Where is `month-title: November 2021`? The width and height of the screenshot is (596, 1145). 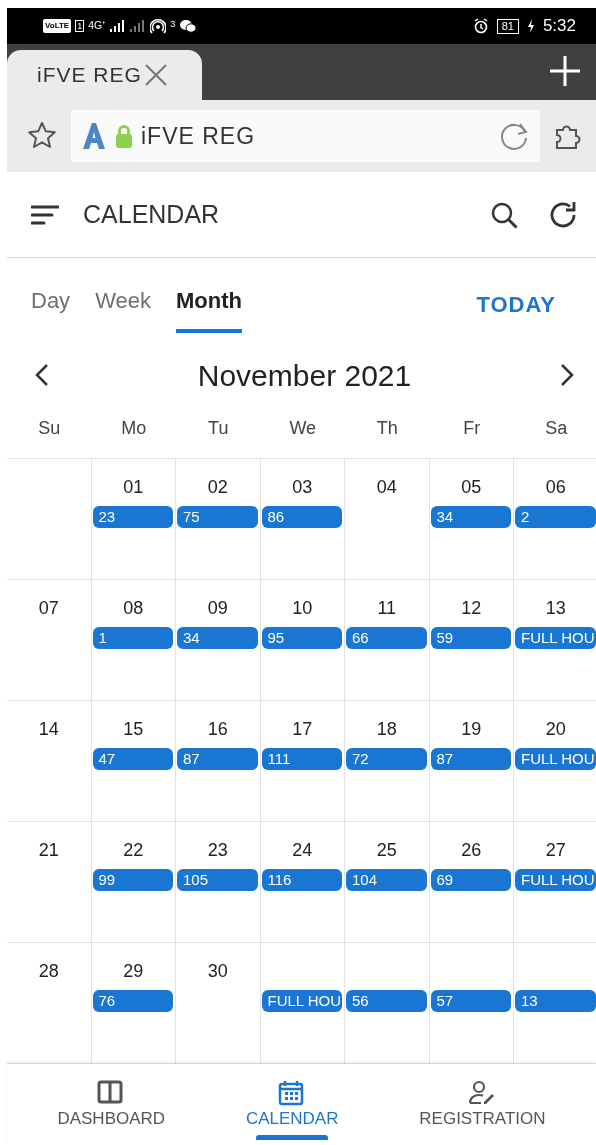 month-title: November 2021 is located at coordinates (304, 375).